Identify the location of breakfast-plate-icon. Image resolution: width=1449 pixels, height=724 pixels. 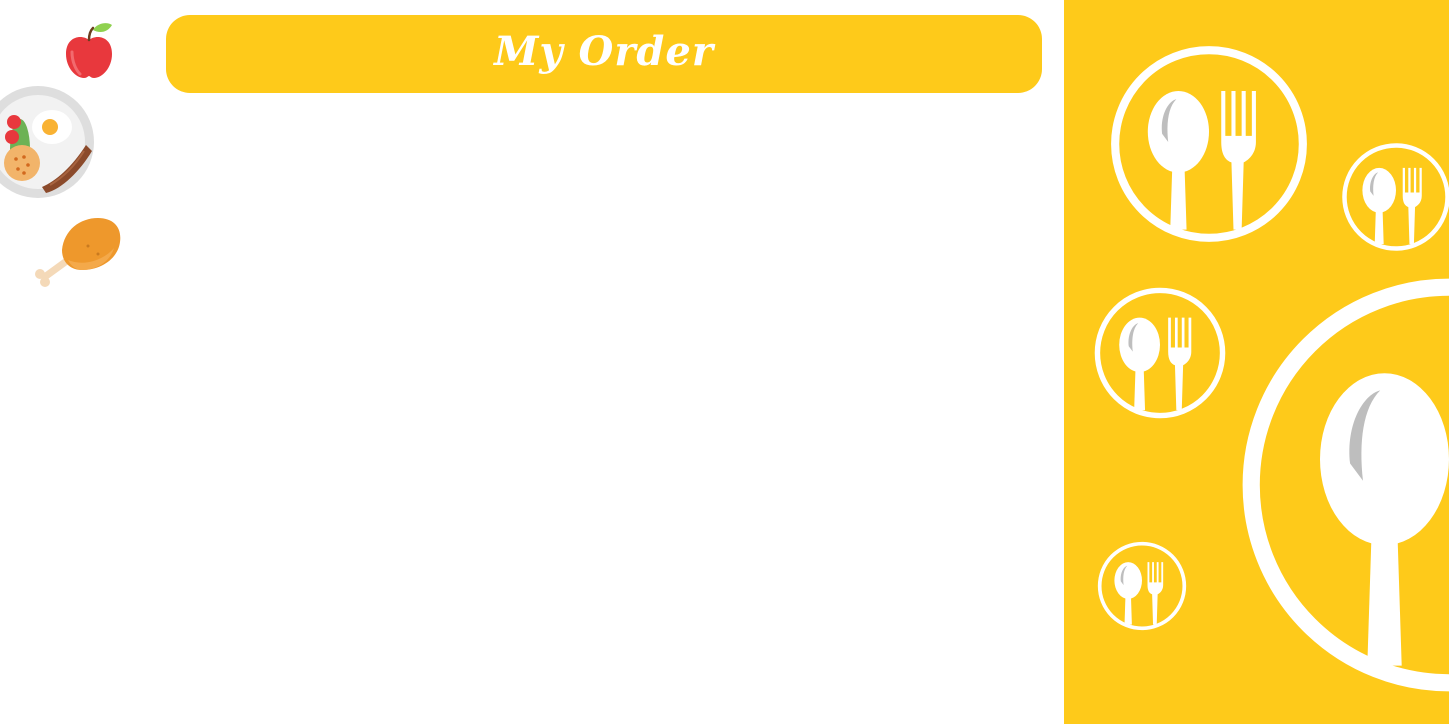
(48, 143).